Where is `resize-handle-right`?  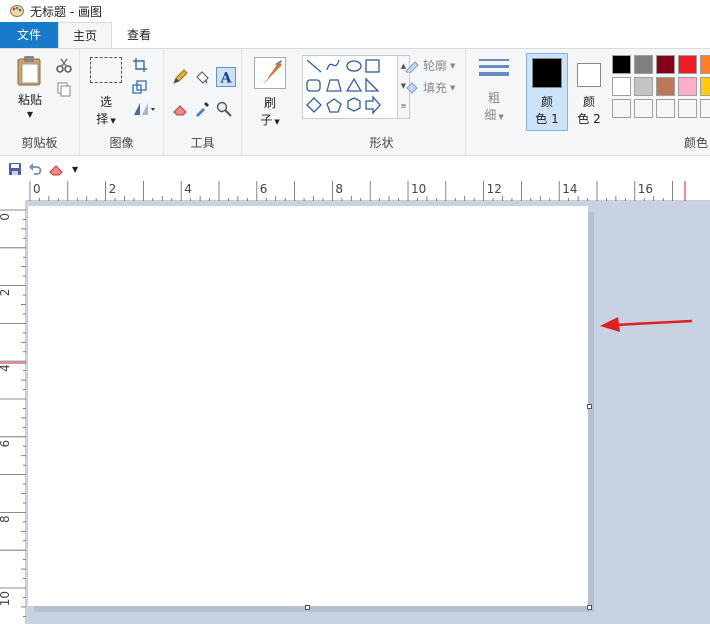 resize-handle-right is located at coordinates (589, 406).